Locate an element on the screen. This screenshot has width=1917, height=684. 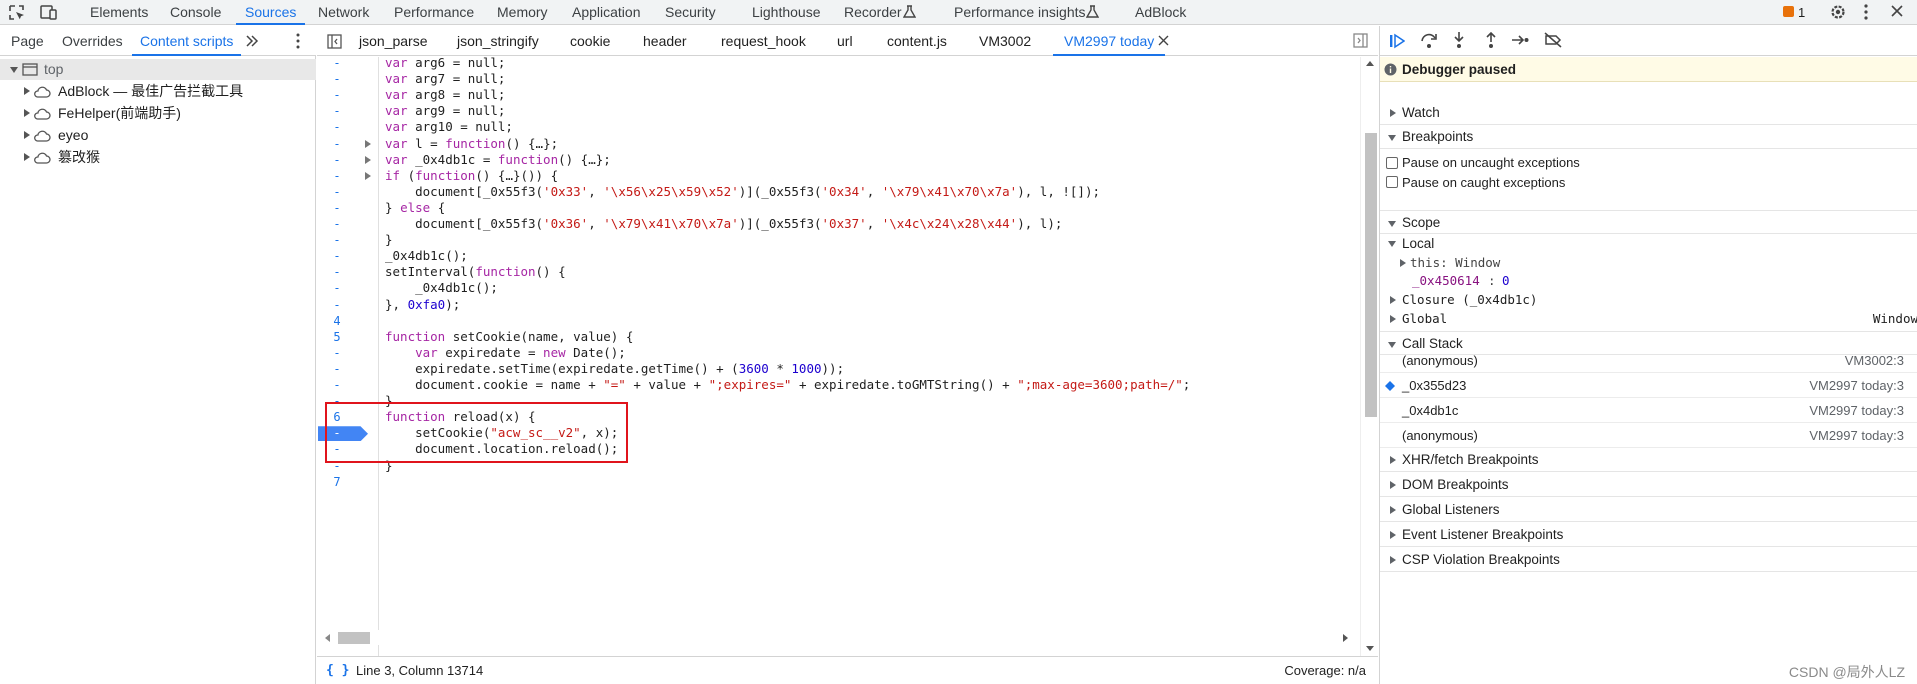
pause-caught-row: Pause on caught exceptions is located at coordinates (1648, 183).